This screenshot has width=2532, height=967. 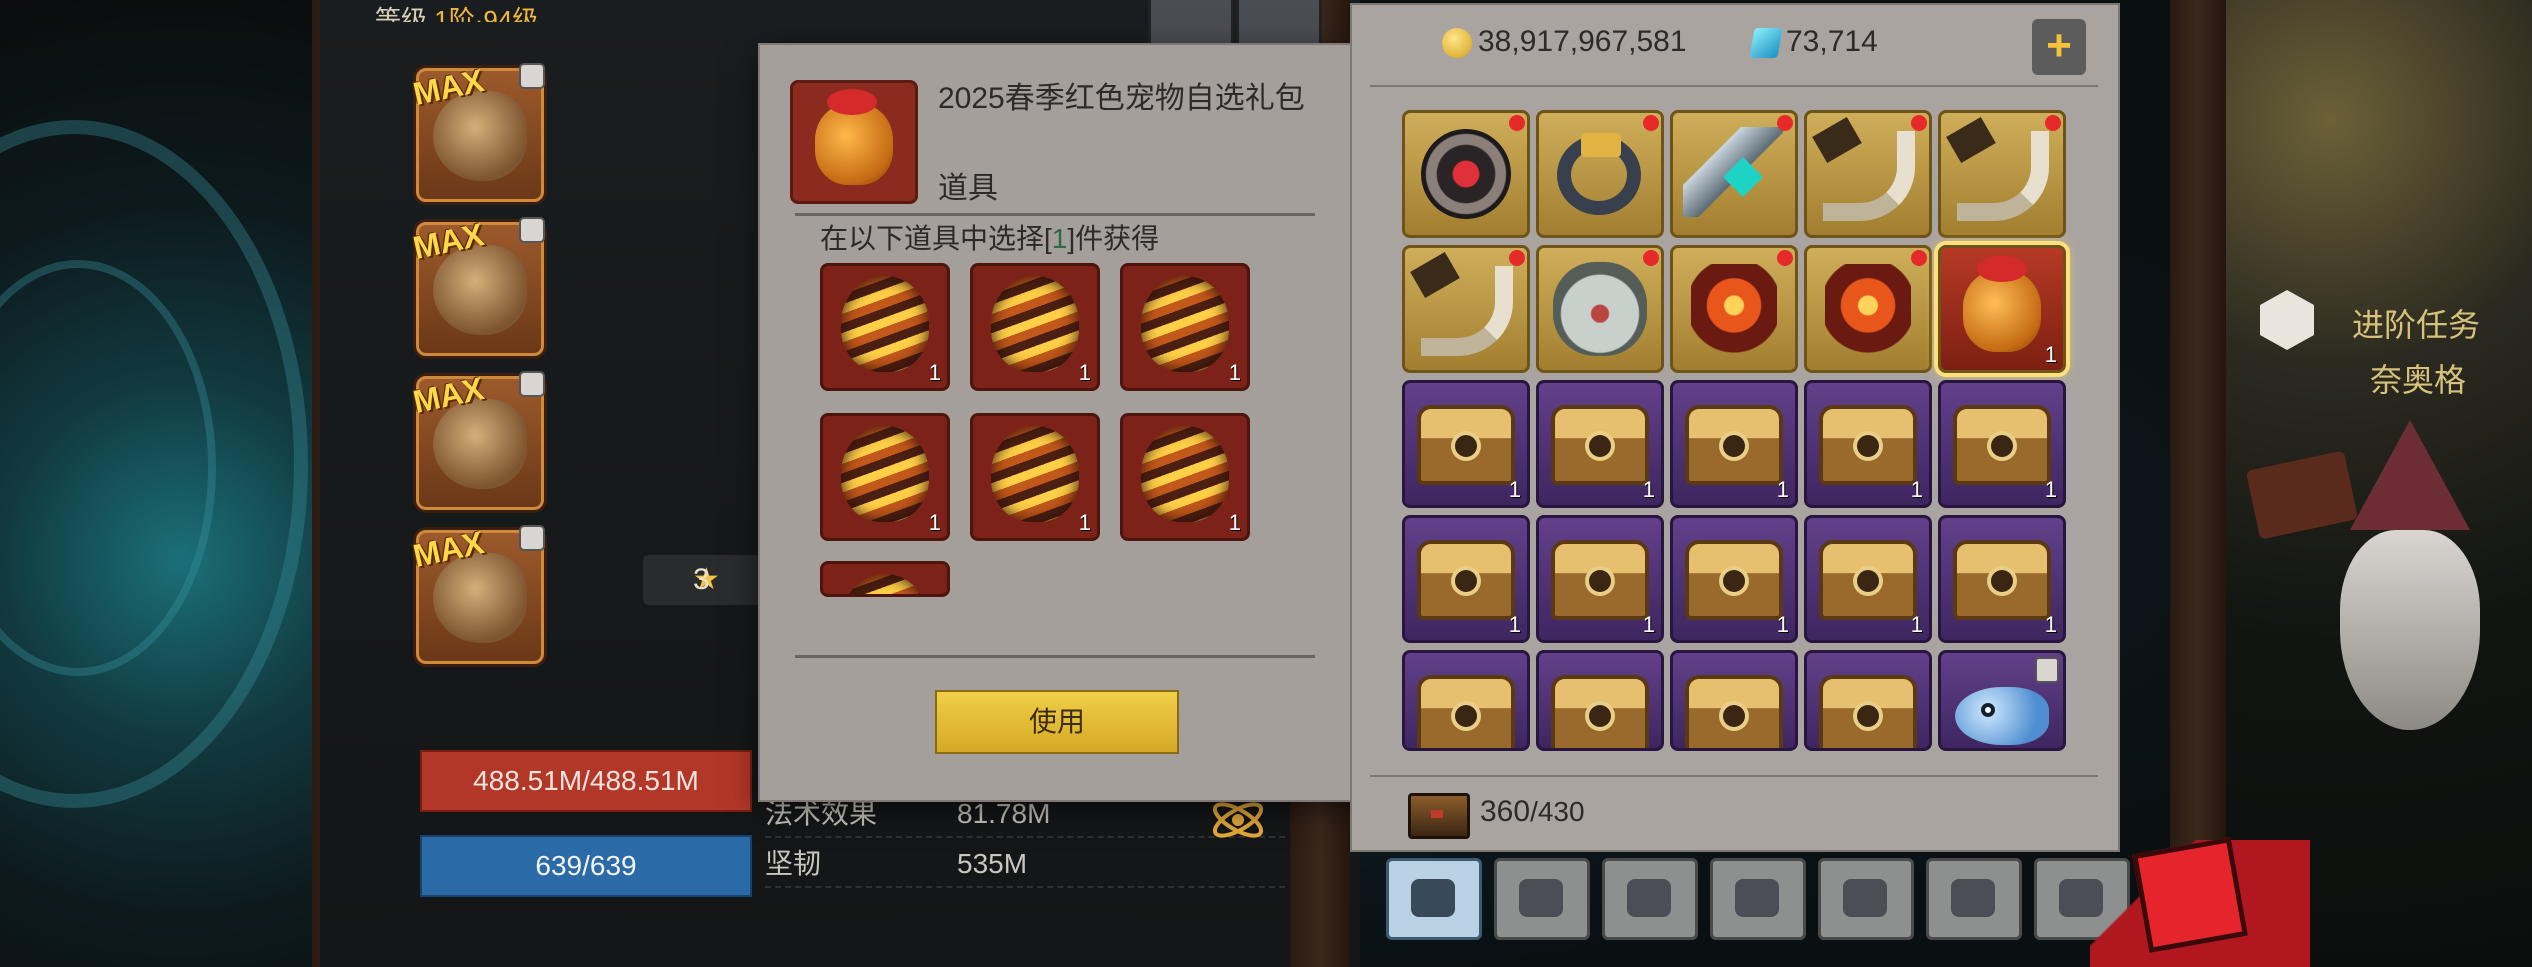 What do you see at coordinates (2190, 895) in the screenshot?
I see `menu-emblem-button` at bounding box center [2190, 895].